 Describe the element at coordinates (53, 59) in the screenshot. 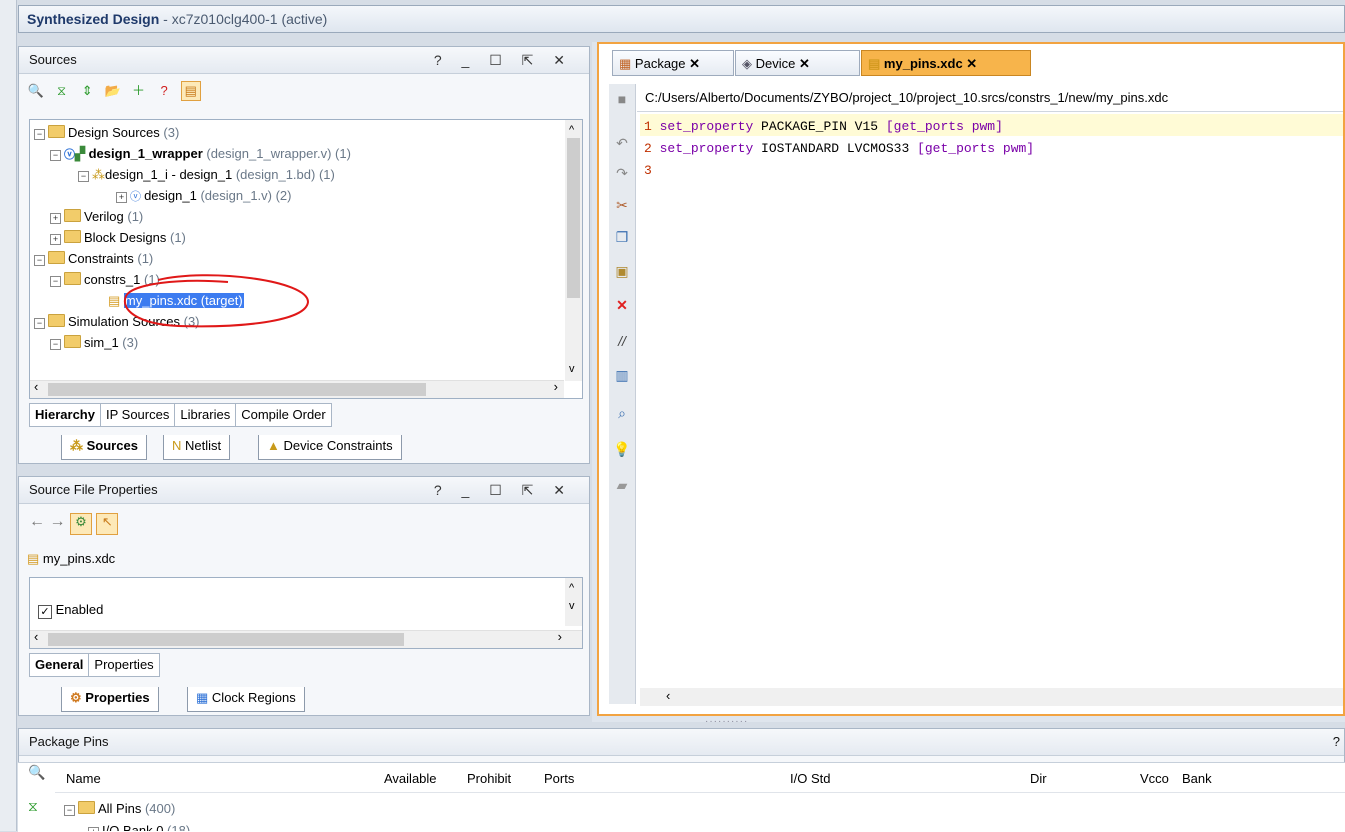

I see `sources-title: Sources` at that location.